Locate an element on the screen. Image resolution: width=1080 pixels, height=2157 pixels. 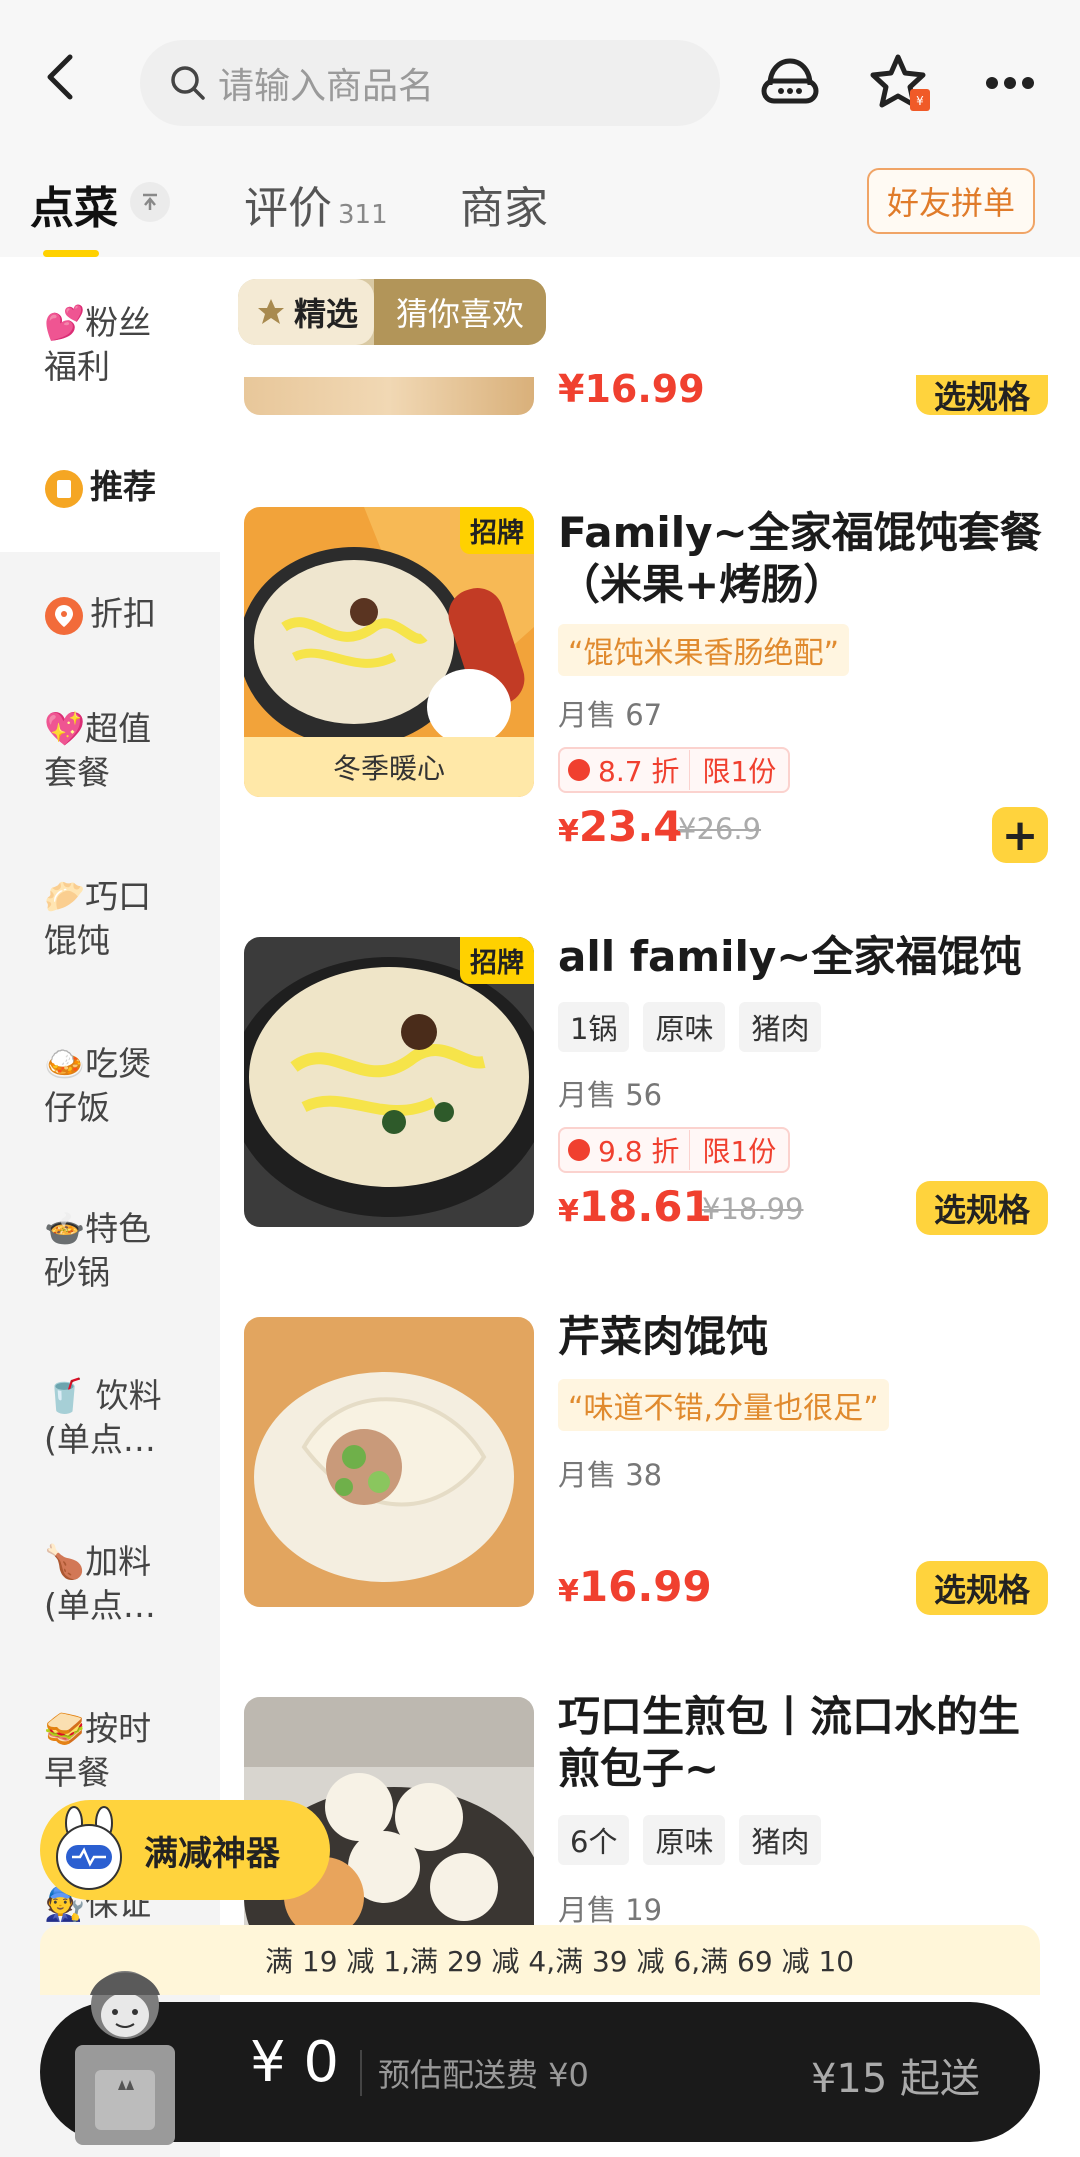
search-input: 请输入商品名 is located at coordinates (430, 83).